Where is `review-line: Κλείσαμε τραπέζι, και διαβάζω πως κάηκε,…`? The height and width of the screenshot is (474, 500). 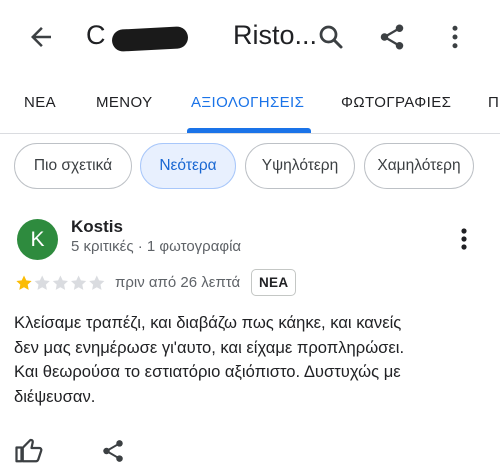
review-line: Κλείσαμε τραπέζι, και διαβάζω πως κάηκε,… is located at coordinates (208, 322).